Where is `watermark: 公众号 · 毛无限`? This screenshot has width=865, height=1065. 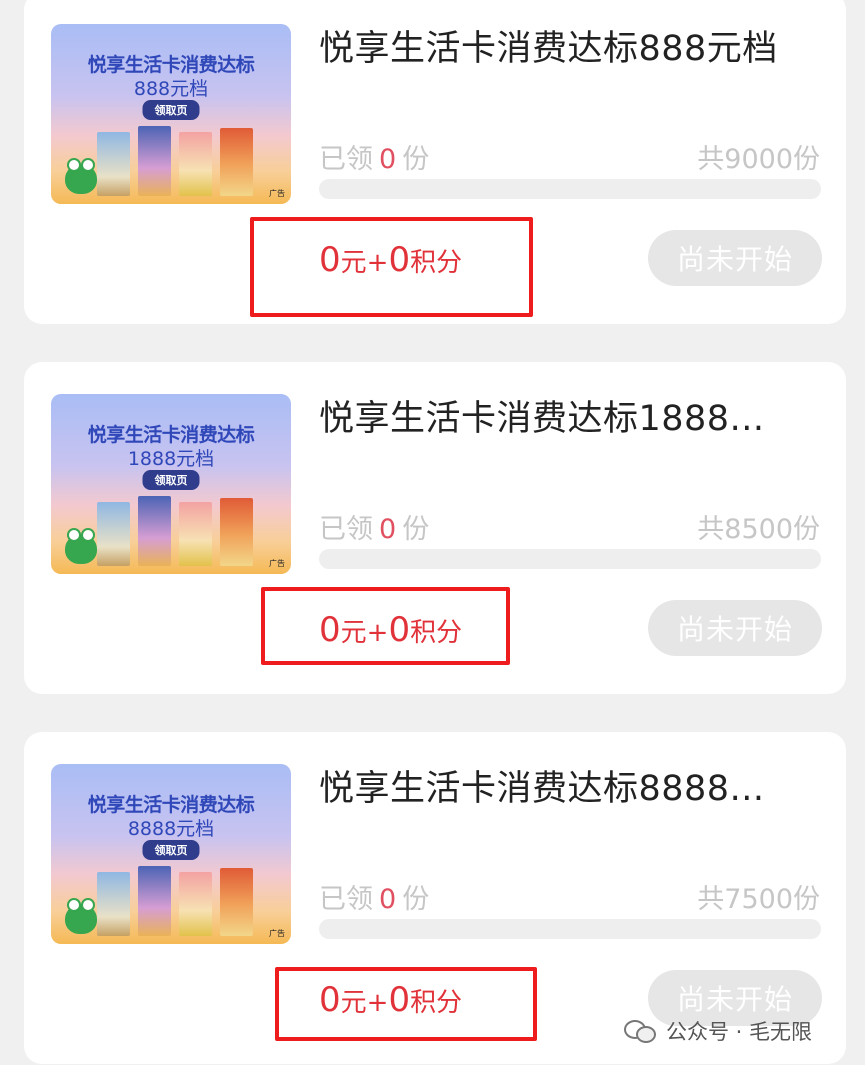
watermark: 公众号 · 毛无限 is located at coordinates (718, 1031).